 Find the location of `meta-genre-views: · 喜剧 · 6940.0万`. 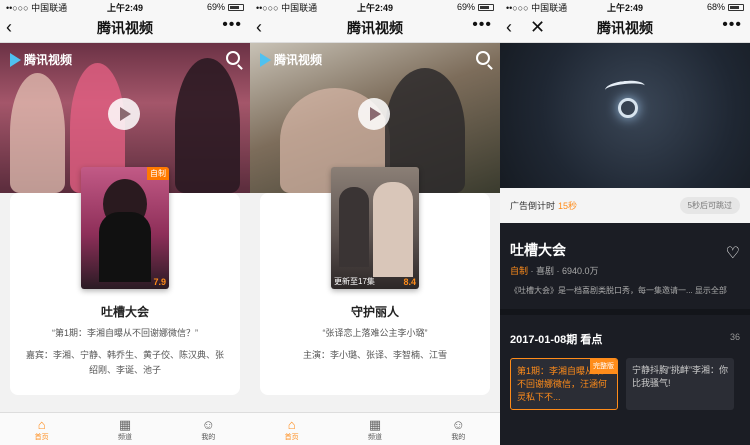

meta-genre-views: · 喜剧 · 6940.0万 is located at coordinates (564, 271).